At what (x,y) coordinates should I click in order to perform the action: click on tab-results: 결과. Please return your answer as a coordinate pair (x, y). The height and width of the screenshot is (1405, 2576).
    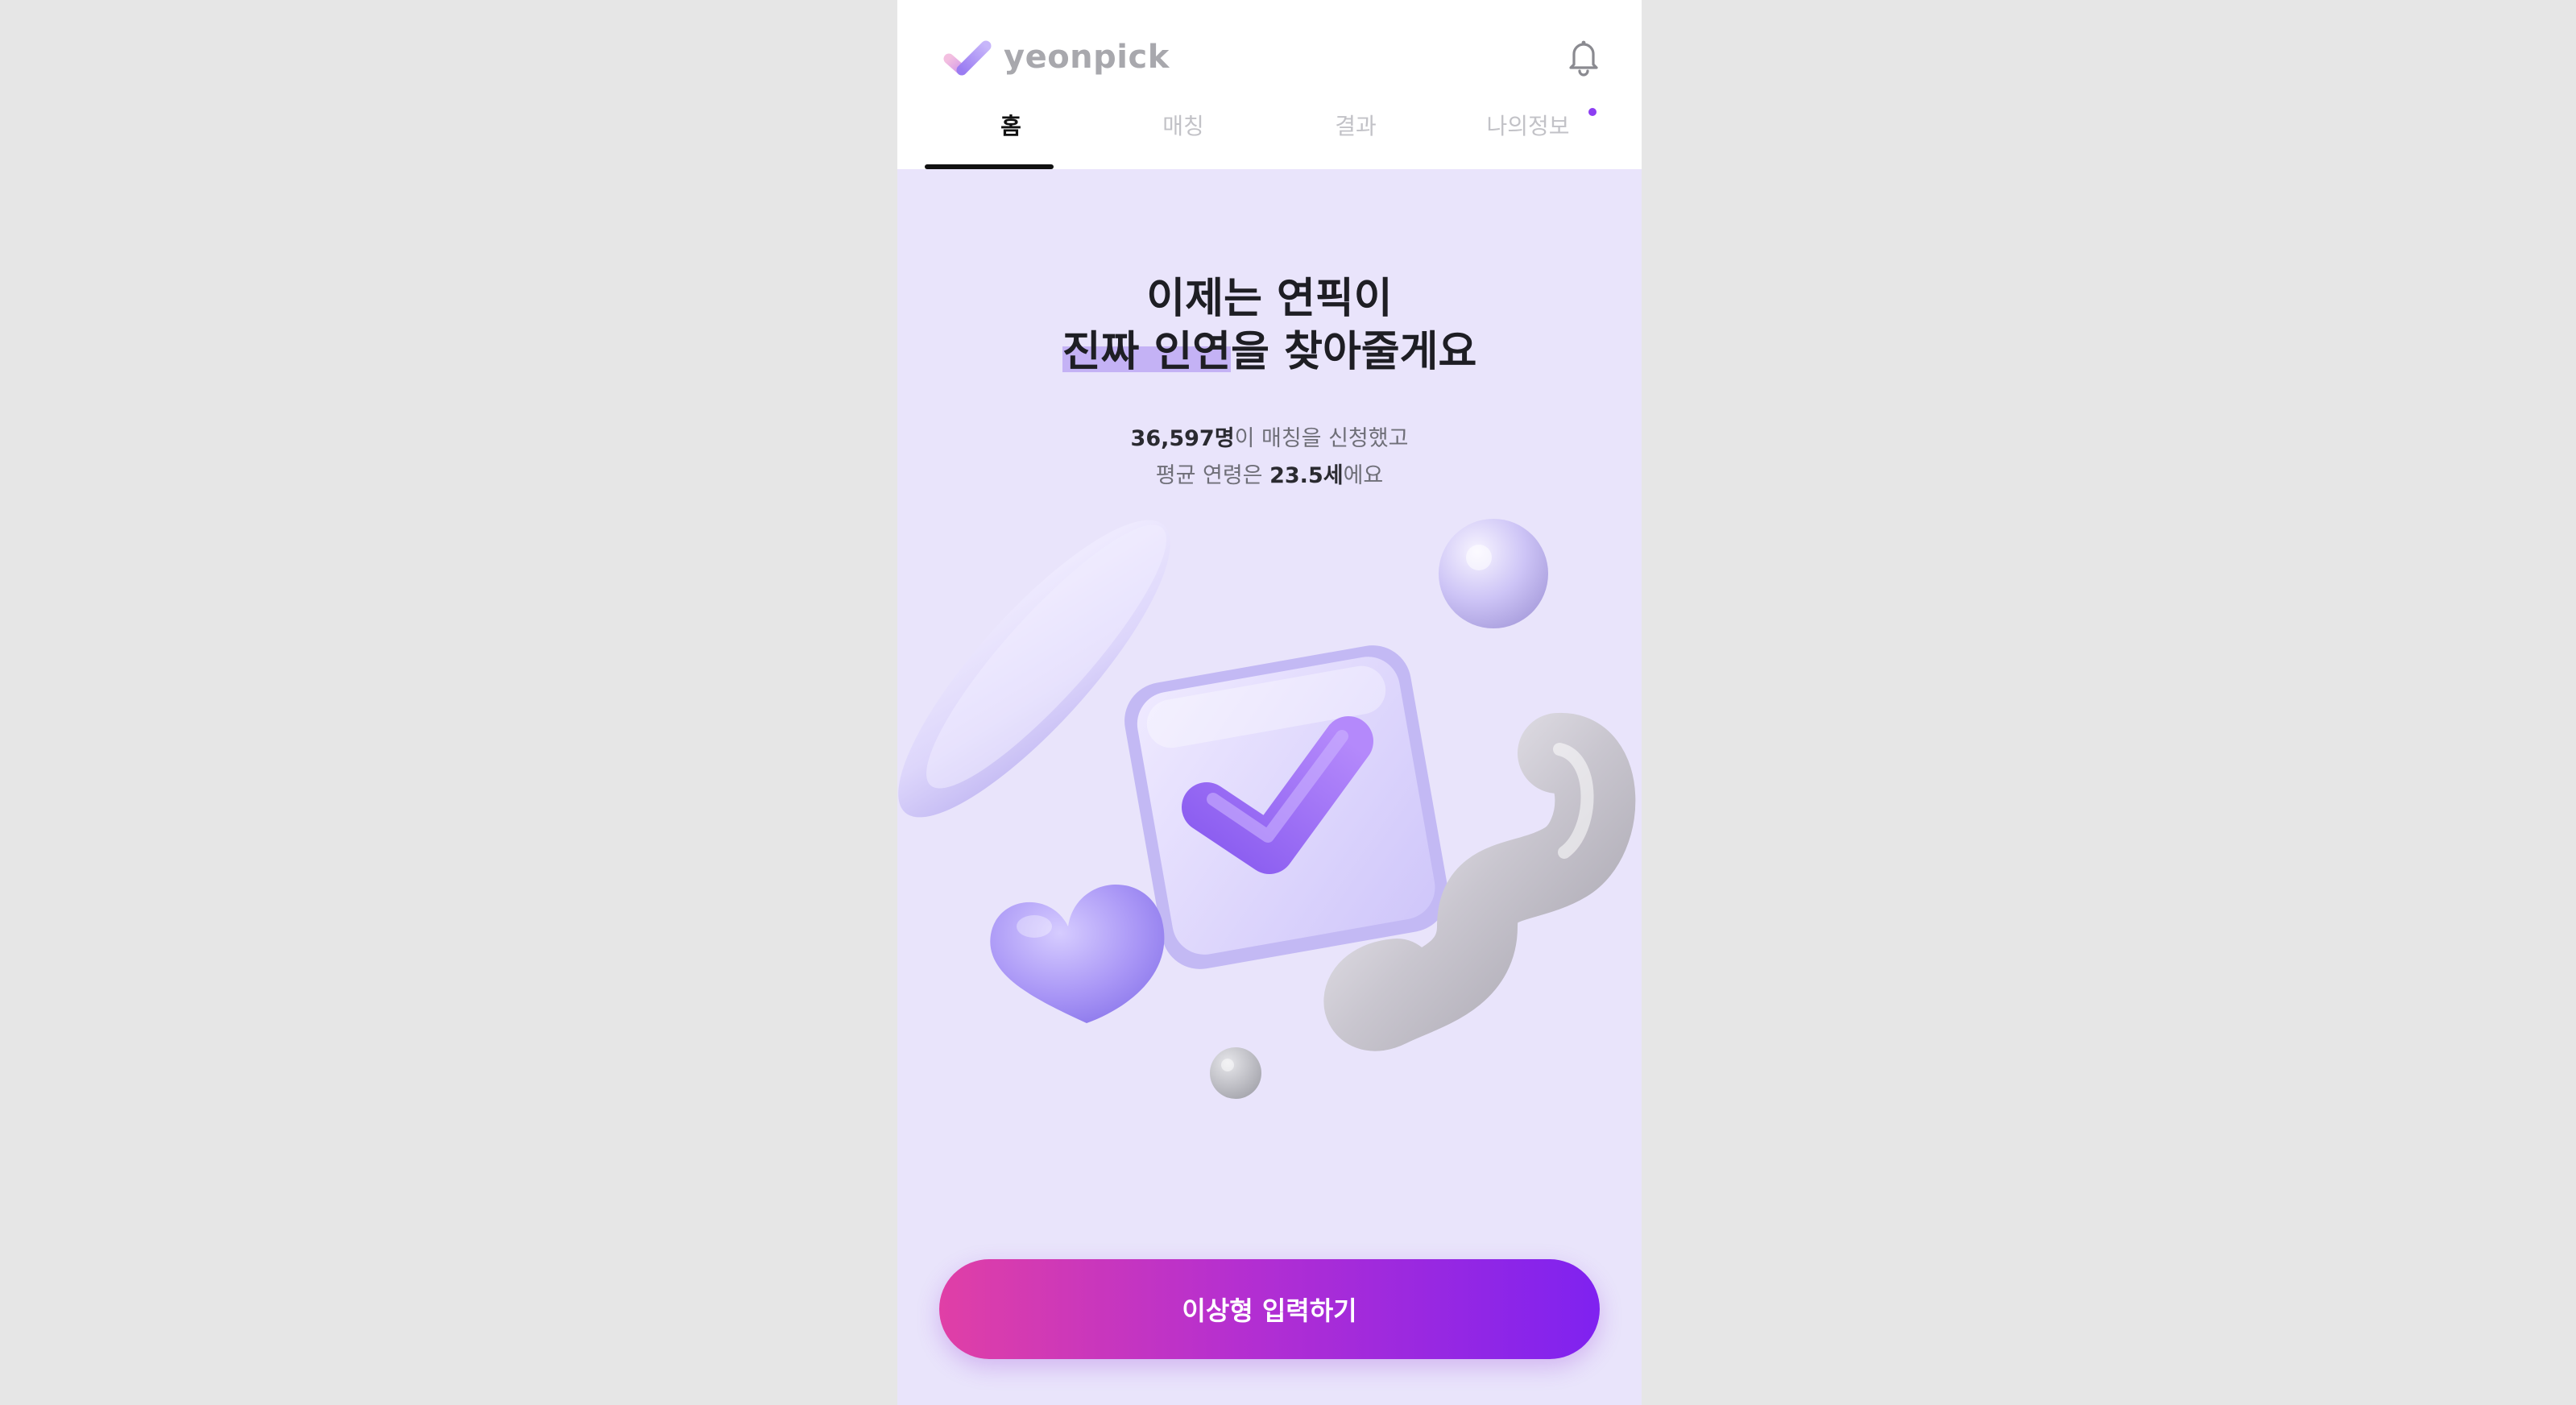
    Looking at the image, I should click on (1355, 134).